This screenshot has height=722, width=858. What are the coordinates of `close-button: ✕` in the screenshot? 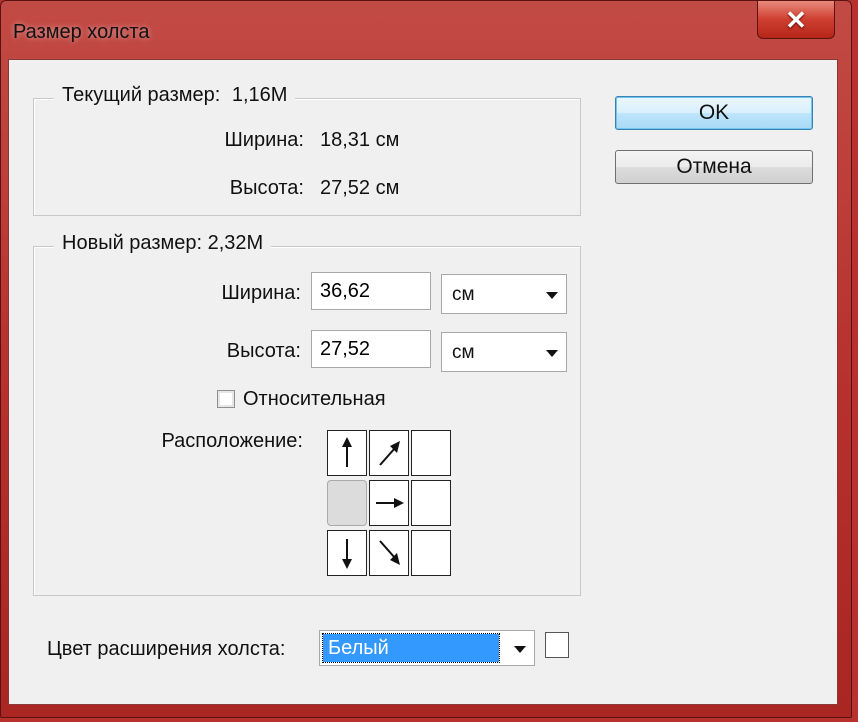 It's located at (796, 20).